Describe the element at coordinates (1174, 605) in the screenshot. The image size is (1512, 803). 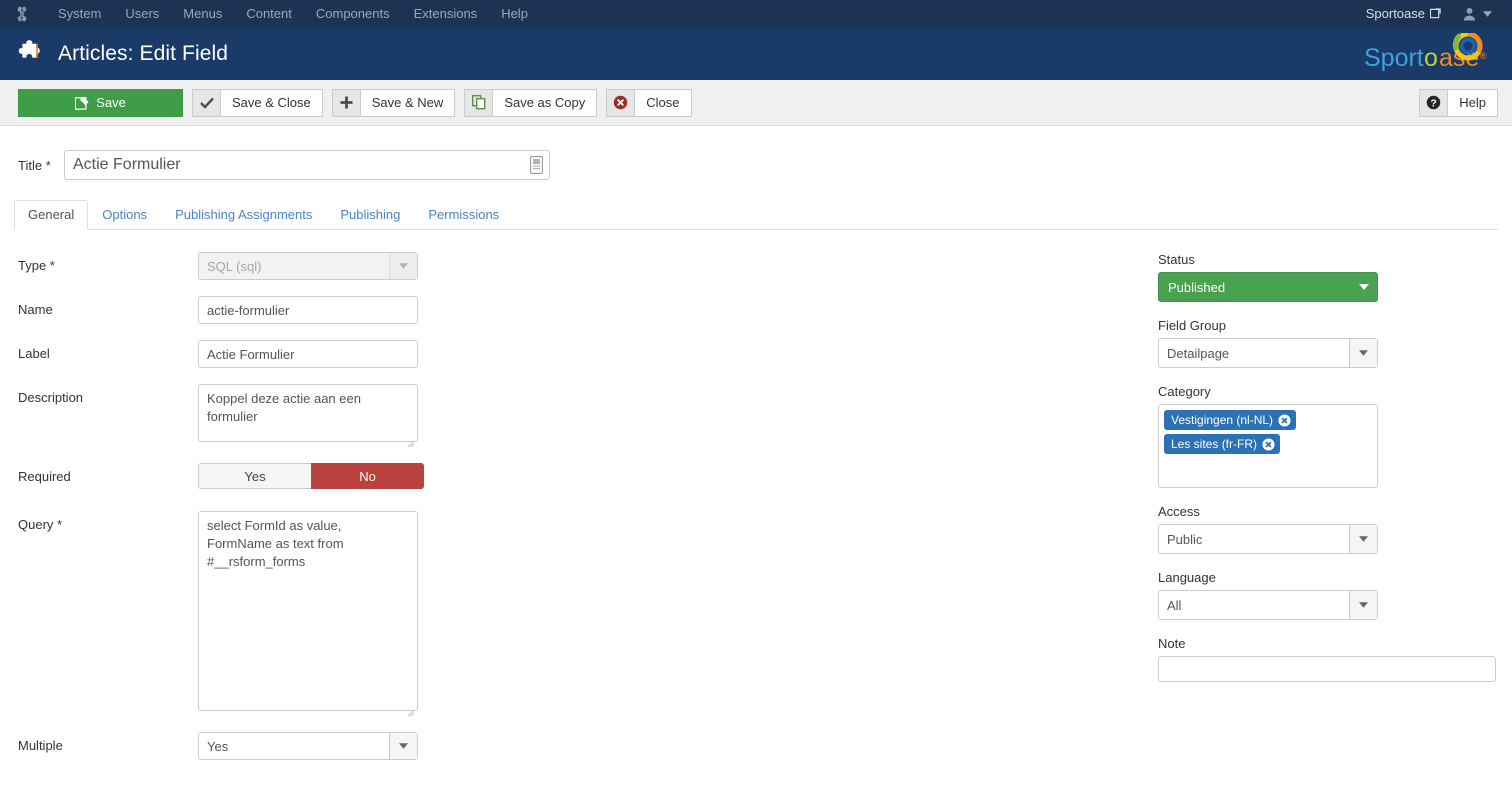
I see `language-select-value: All` at that location.